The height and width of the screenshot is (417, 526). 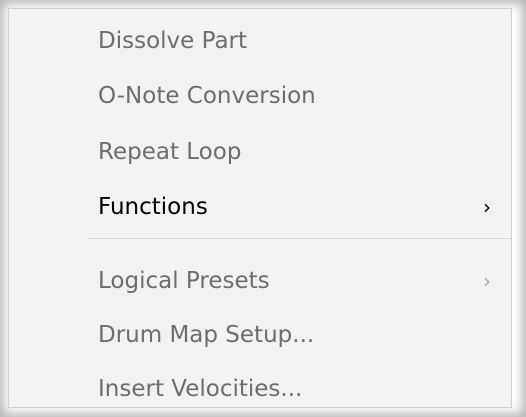 I want to click on menu-item-label: Logical Presets, so click(x=184, y=281).